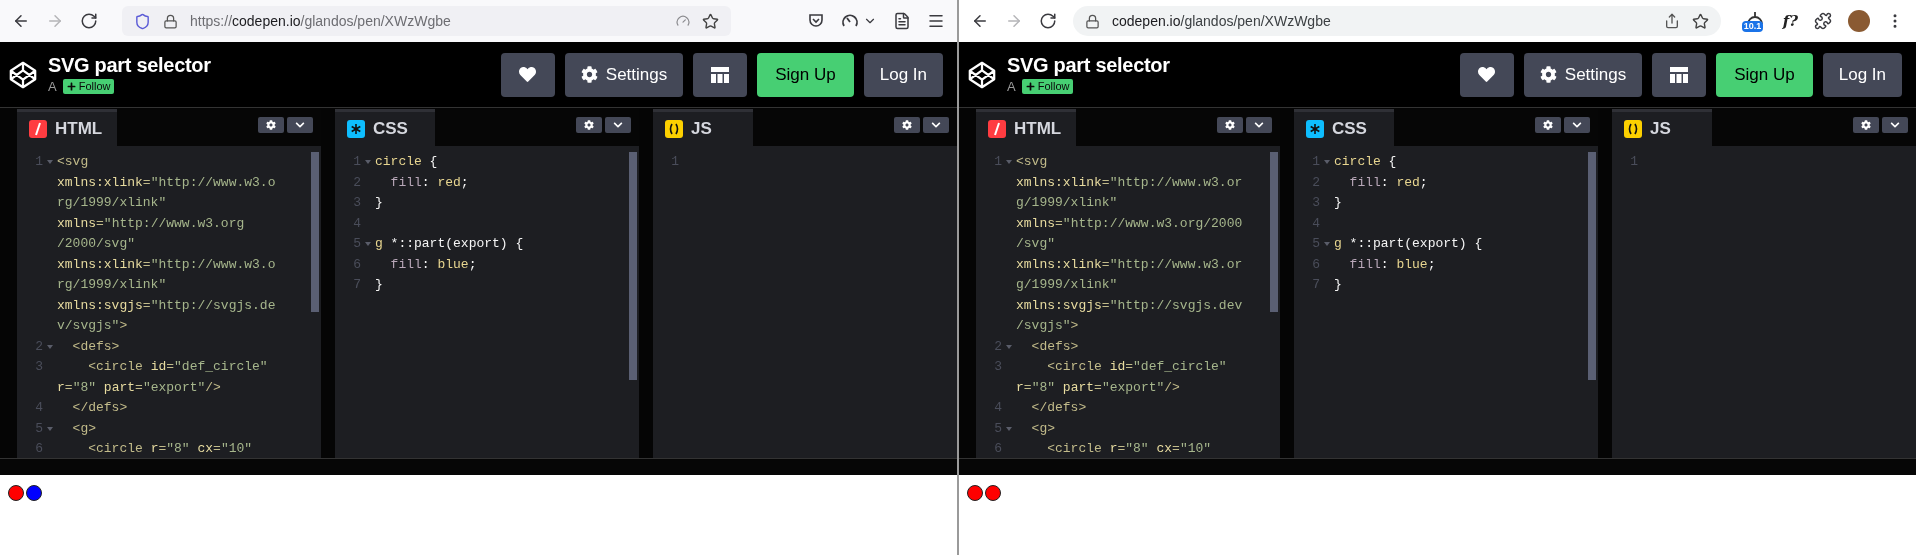  Describe the element at coordinates (112, 285) in the screenshot. I see `code-line: rg/1999/xlink"` at that location.